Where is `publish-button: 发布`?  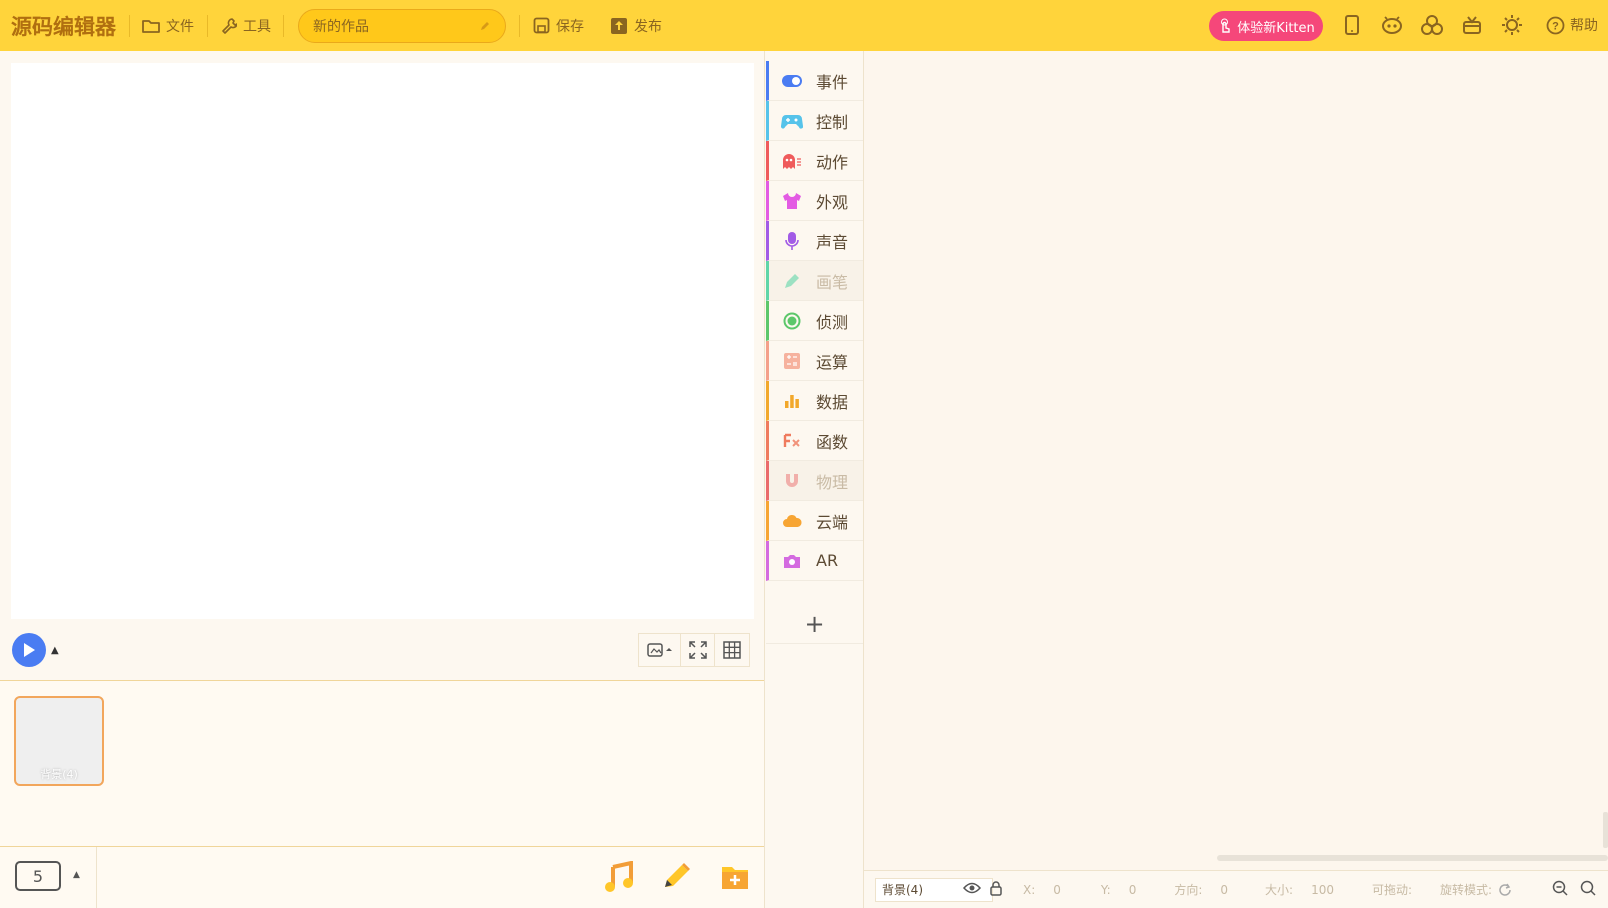 publish-button: 发布 is located at coordinates (636, 26).